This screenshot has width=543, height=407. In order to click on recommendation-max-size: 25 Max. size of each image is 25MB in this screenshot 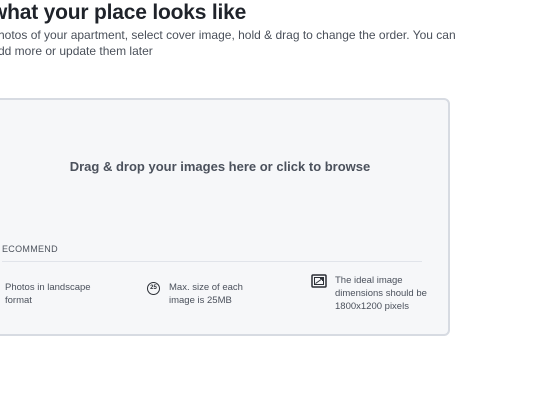, I will do `click(197, 294)`.